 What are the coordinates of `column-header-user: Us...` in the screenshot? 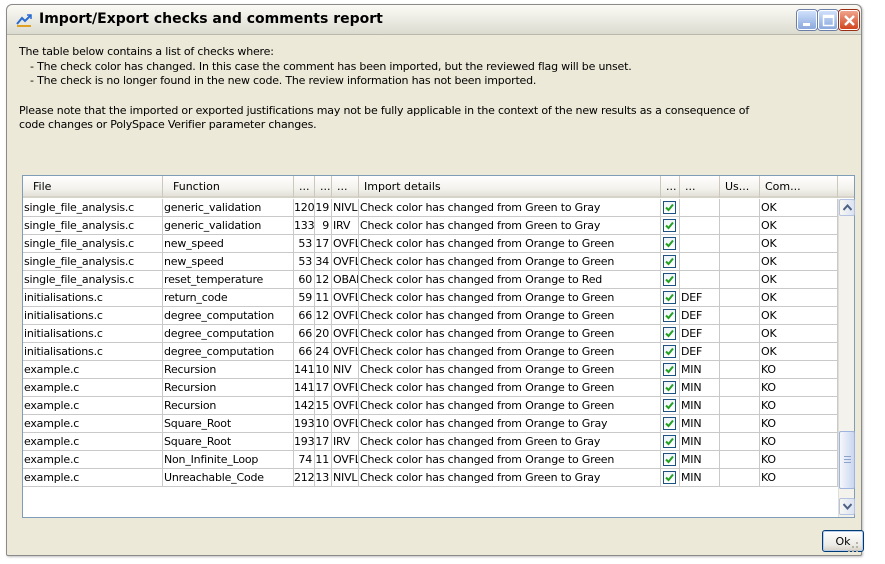 It's located at (740, 187).